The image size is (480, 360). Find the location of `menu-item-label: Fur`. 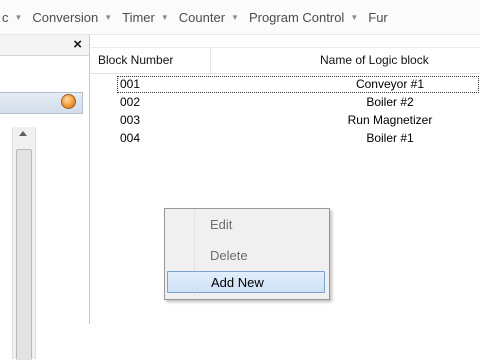

menu-item-label: Fur is located at coordinates (378, 17).